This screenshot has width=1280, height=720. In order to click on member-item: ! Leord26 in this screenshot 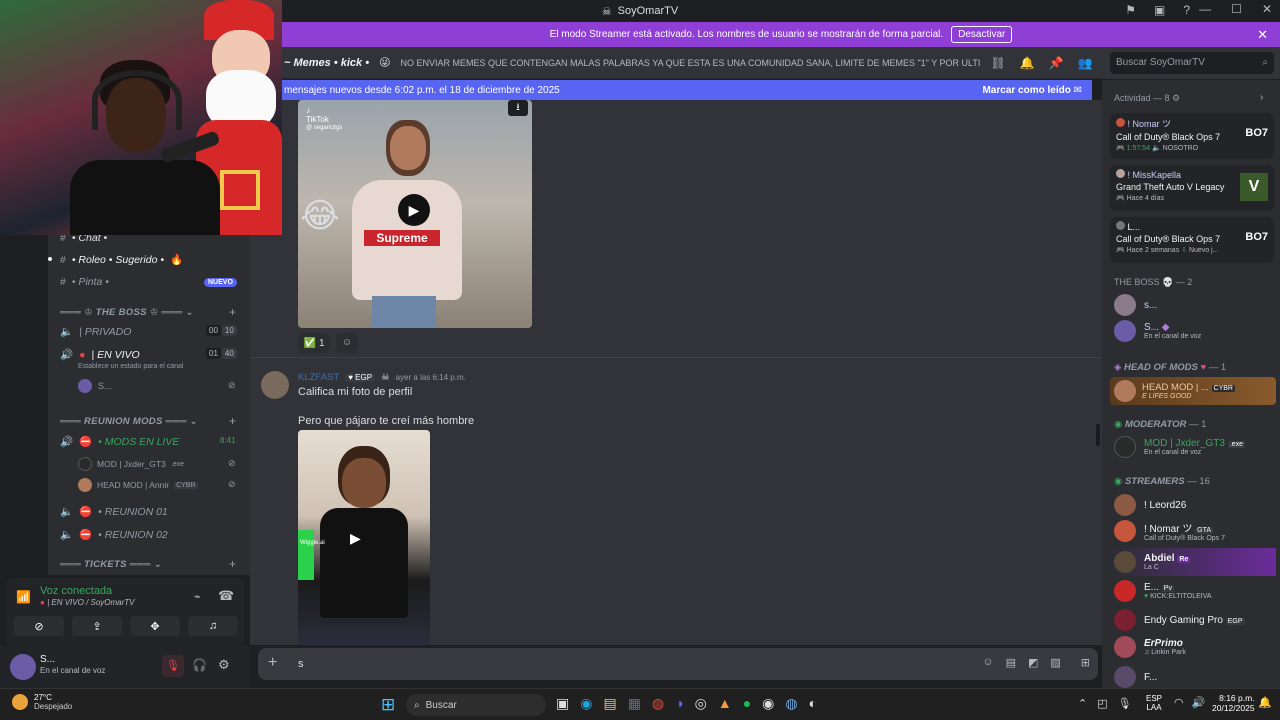, I will do `click(1150, 505)`.